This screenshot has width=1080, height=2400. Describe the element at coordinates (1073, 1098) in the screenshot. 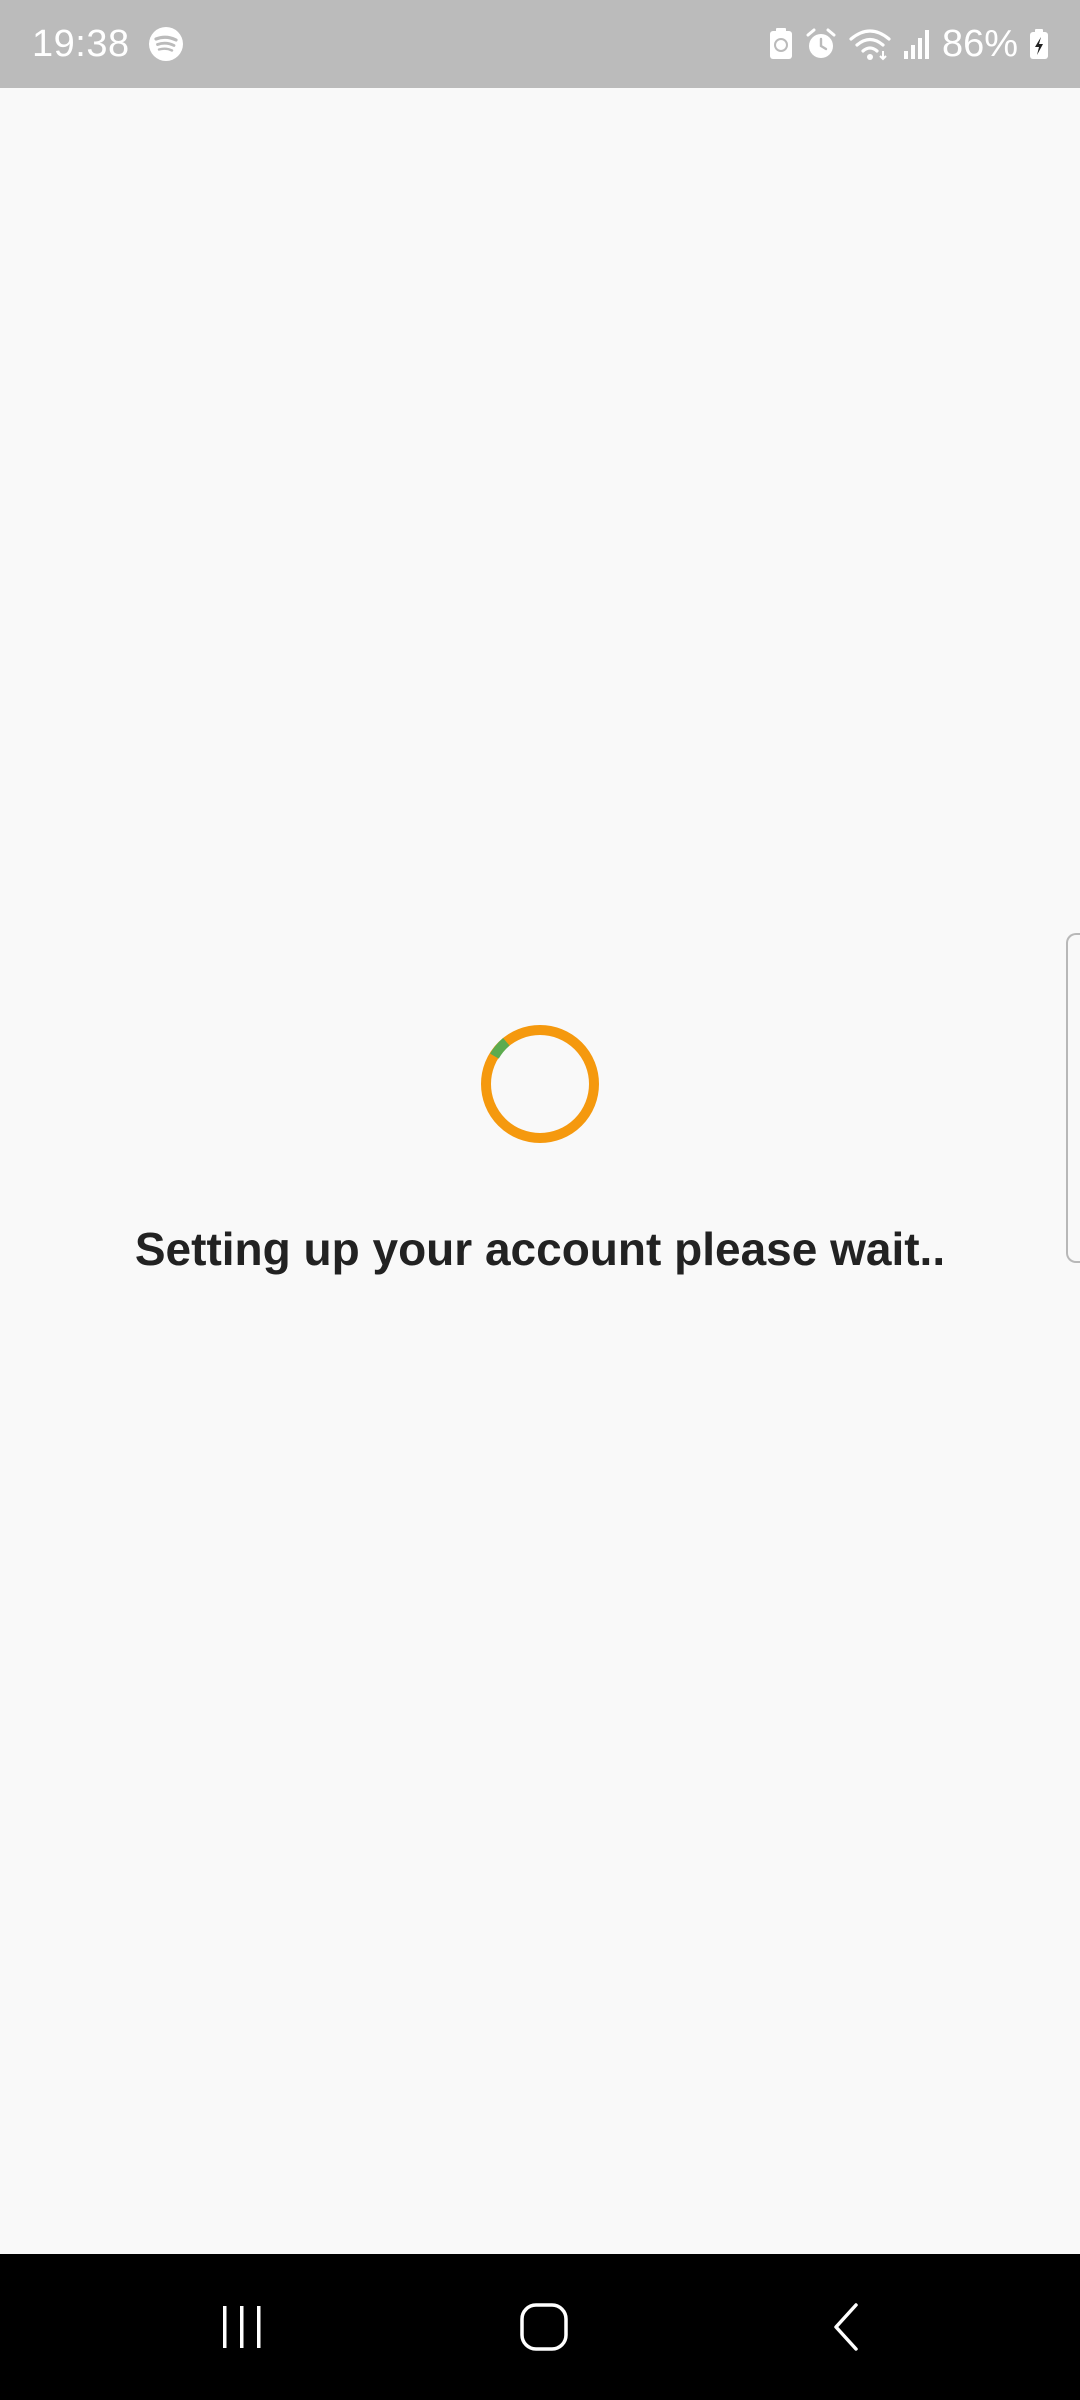

I see `edge-panel-handle` at that location.